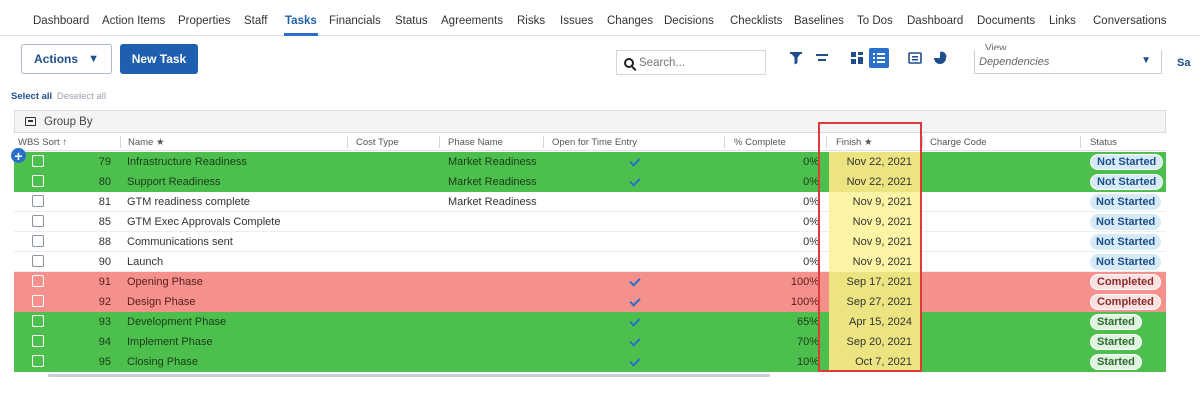 Image resolution: width=1200 pixels, height=395 pixels. What do you see at coordinates (81, 96) in the screenshot?
I see `deselect-all-link: Deselect all` at bounding box center [81, 96].